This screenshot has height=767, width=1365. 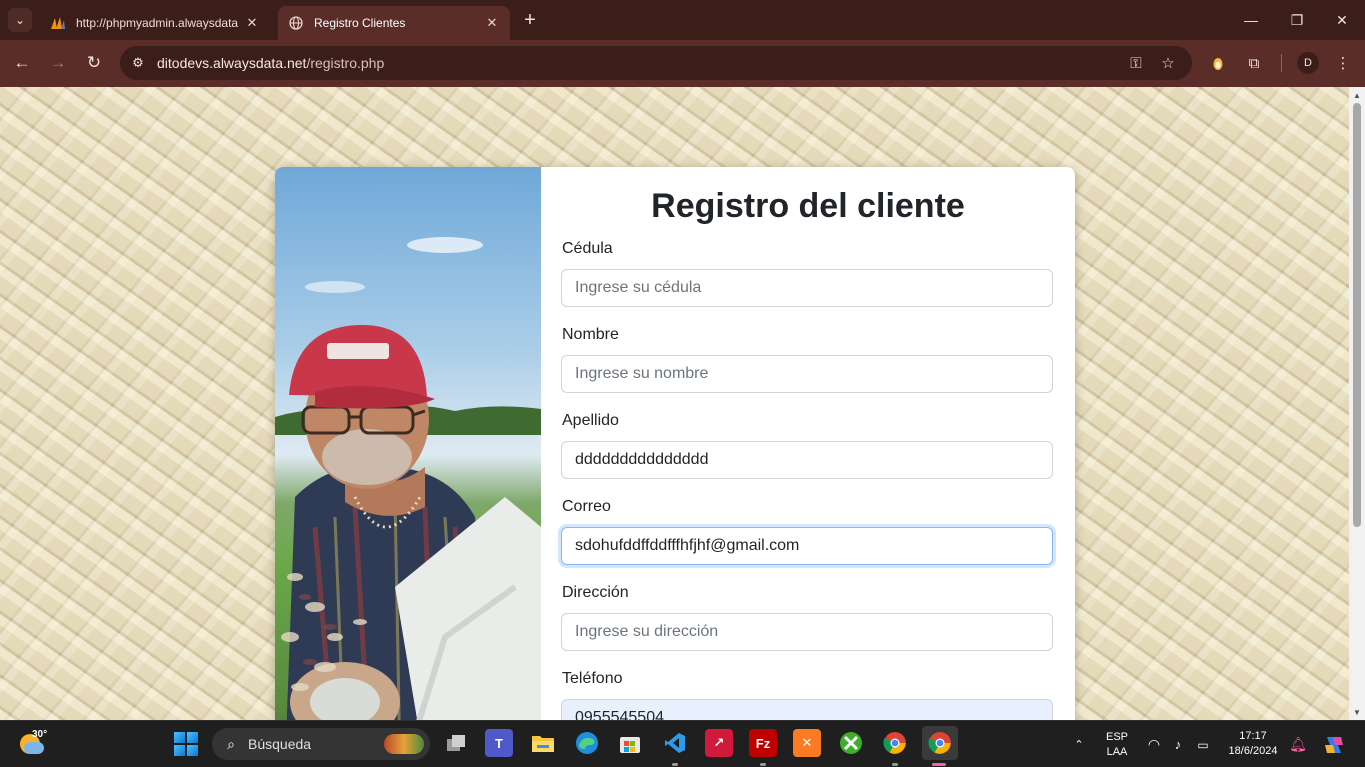 What do you see at coordinates (186, 744) in the screenshot?
I see `windows-start-icon` at bounding box center [186, 744].